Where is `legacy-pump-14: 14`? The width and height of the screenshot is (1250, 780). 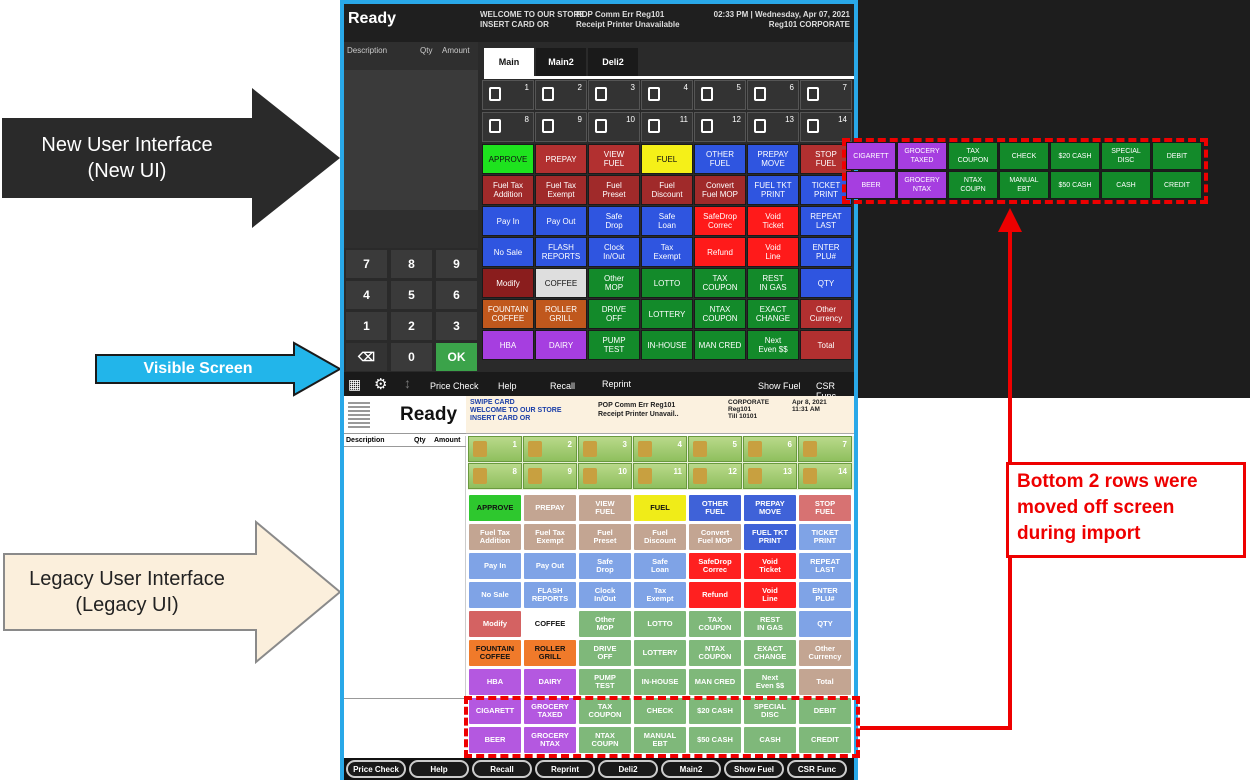 legacy-pump-14: 14 is located at coordinates (825, 476).